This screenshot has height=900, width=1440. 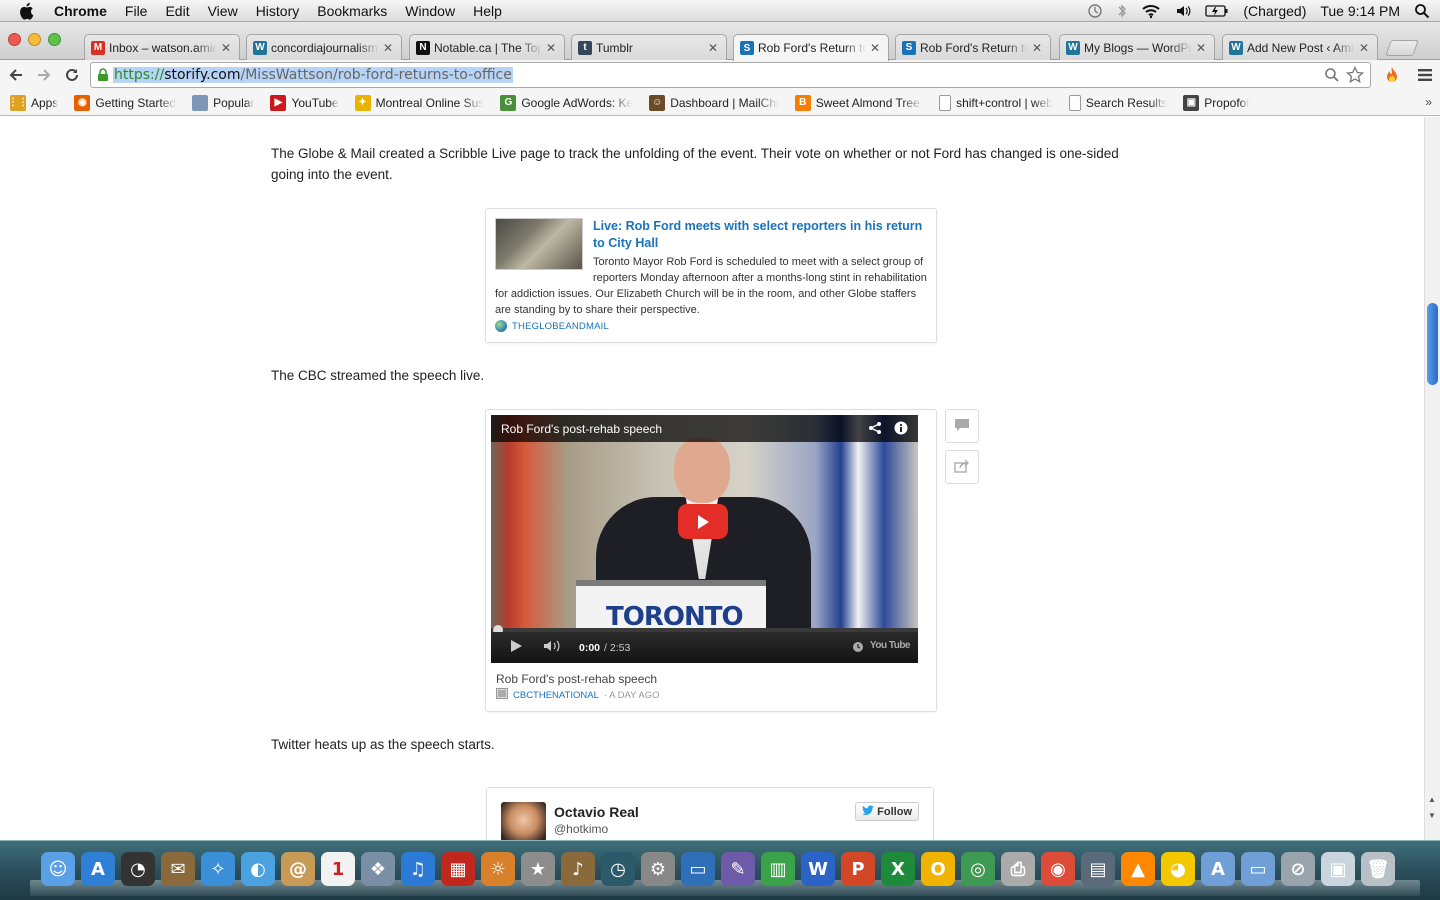 I want to click on follow-button: Follow, so click(x=887, y=811).